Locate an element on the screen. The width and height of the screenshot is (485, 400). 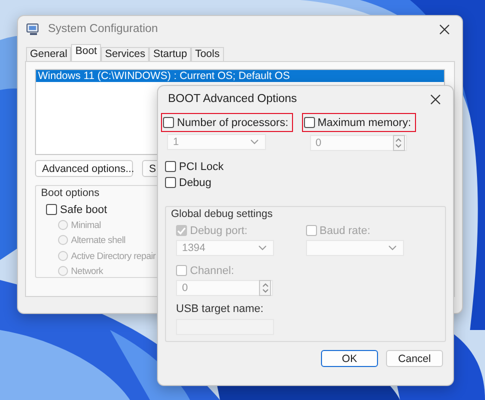
checkbox-label: Number of processors: is located at coordinates (232, 122).